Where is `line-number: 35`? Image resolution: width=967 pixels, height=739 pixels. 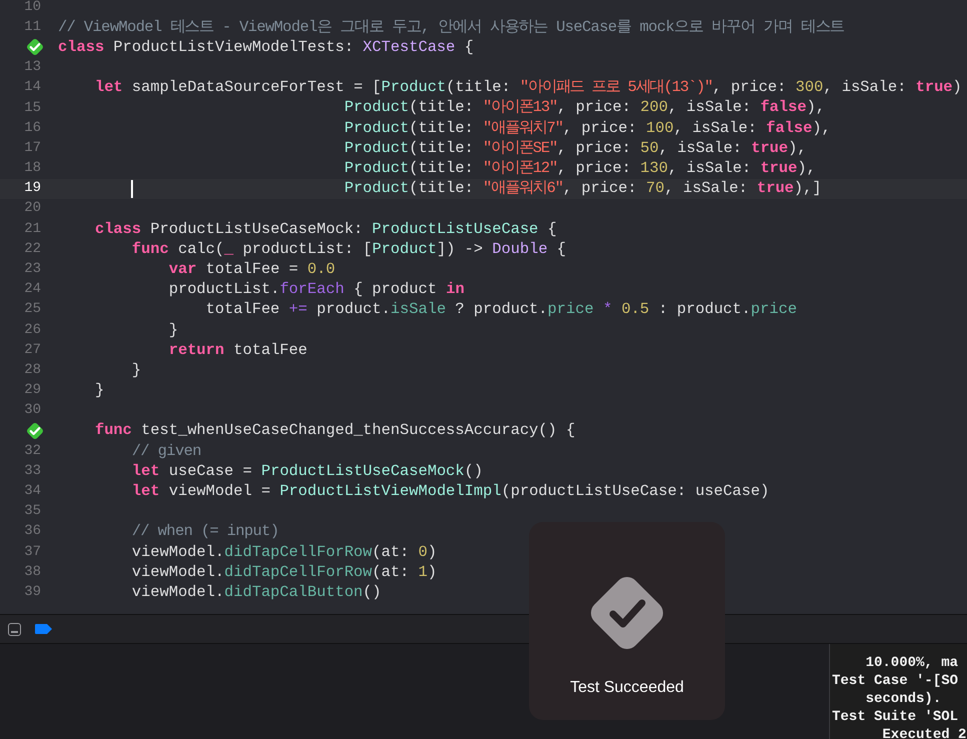
line-number: 35 is located at coordinates (32, 512).